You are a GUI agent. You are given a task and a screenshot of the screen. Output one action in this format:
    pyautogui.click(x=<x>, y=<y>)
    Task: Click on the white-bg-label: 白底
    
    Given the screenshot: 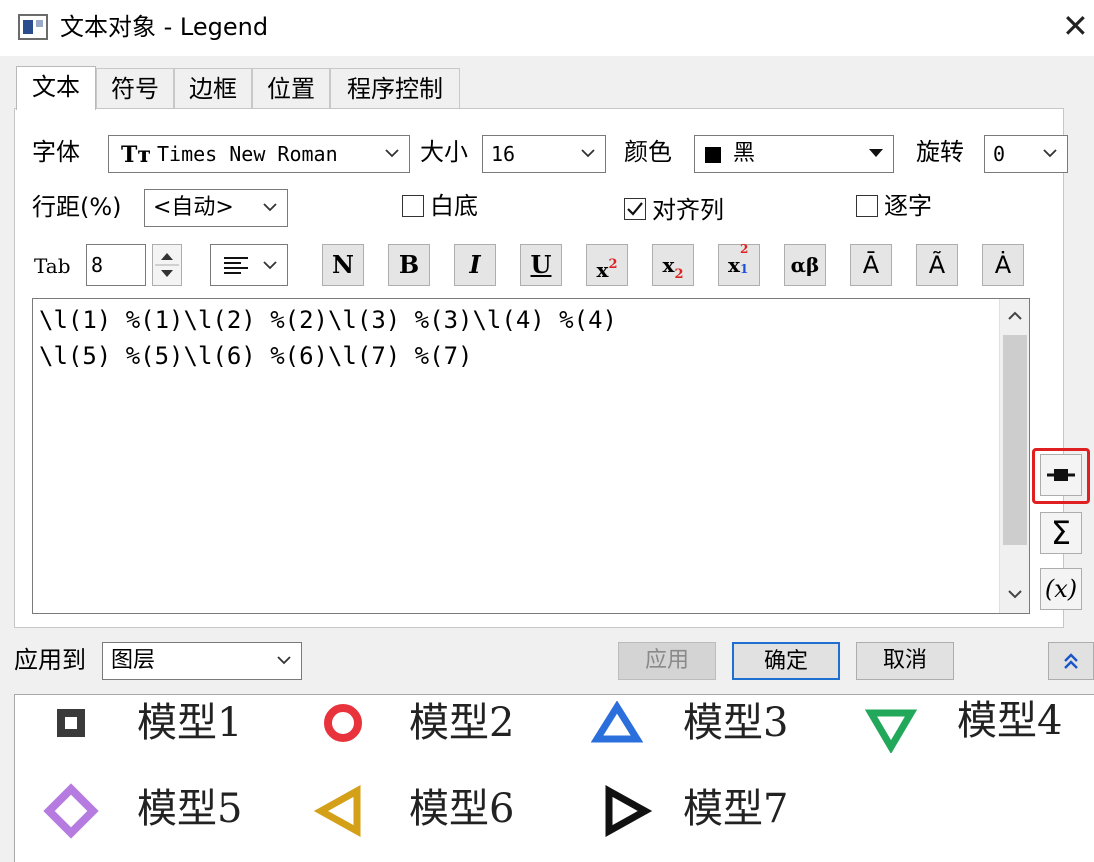 What is the action you would take?
    pyautogui.click(x=454, y=206)
    